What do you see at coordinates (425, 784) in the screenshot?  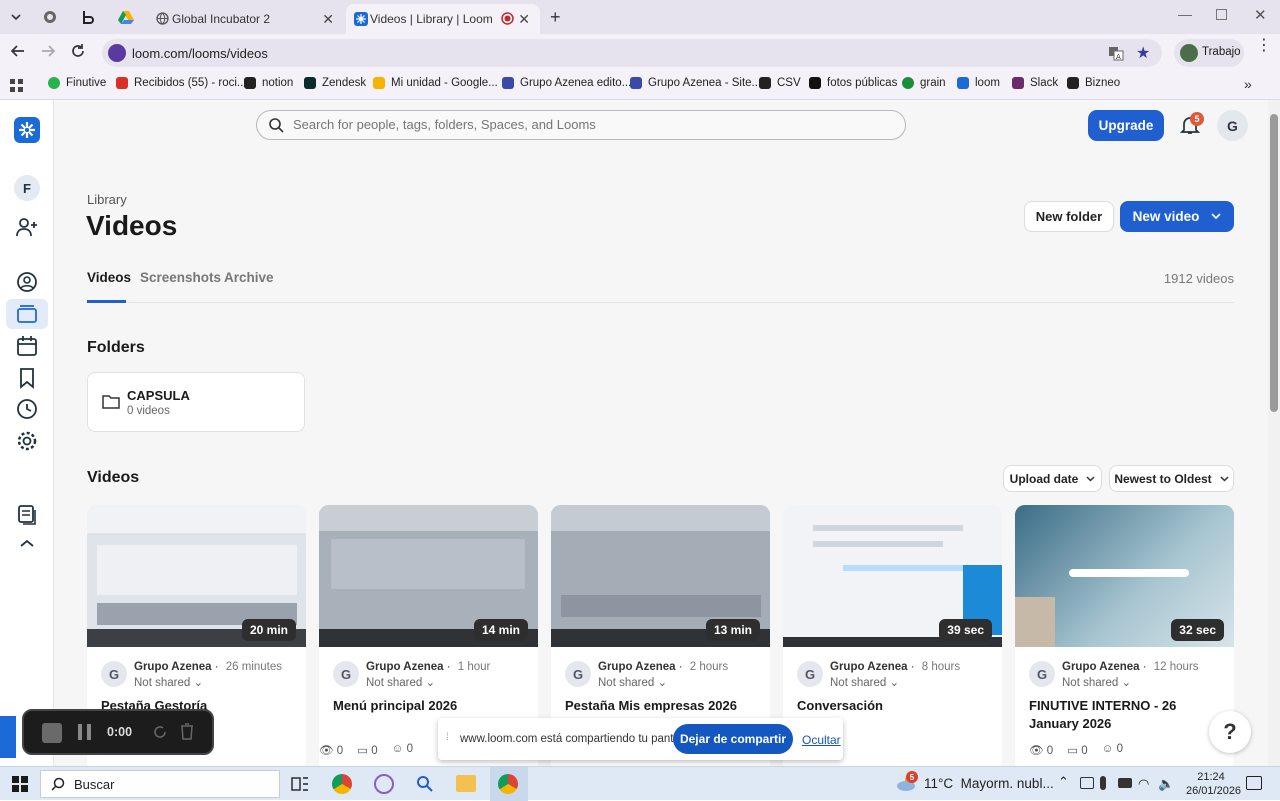 I see `magnifier-app-icon` at bounding box center [425, 784].